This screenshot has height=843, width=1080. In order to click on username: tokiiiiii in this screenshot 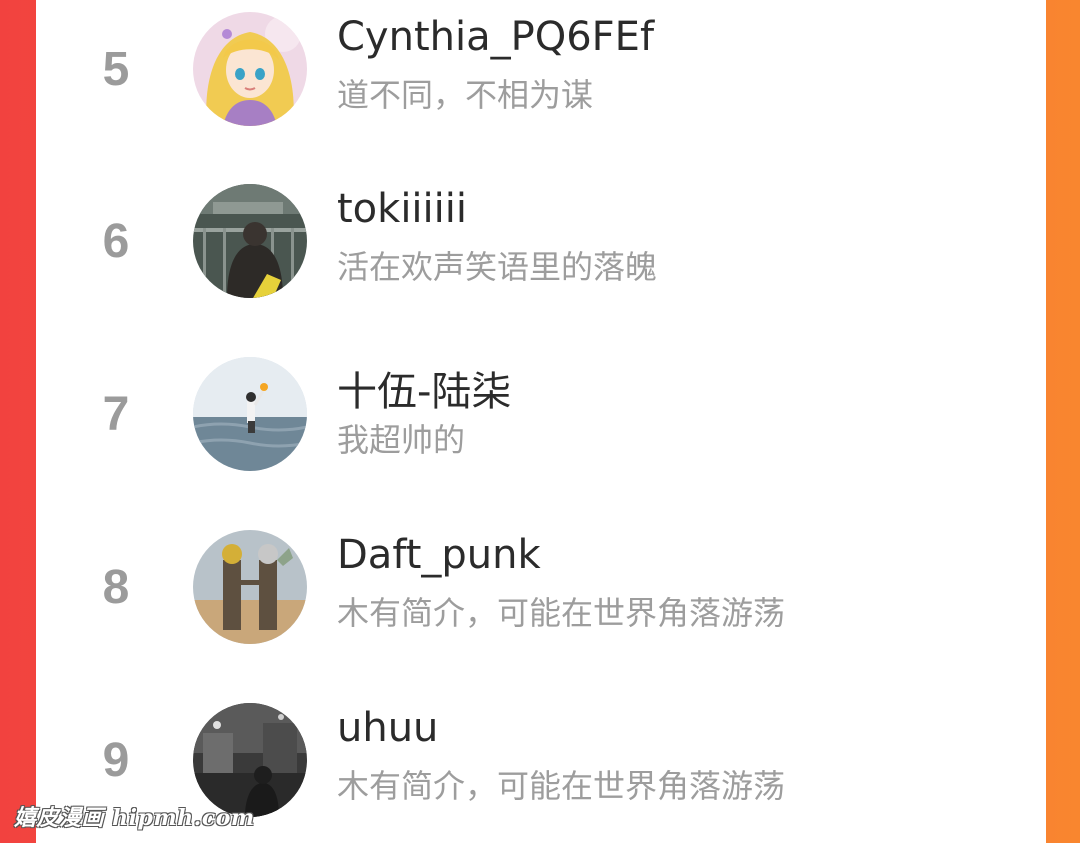, I will do `click(402, 209)`.